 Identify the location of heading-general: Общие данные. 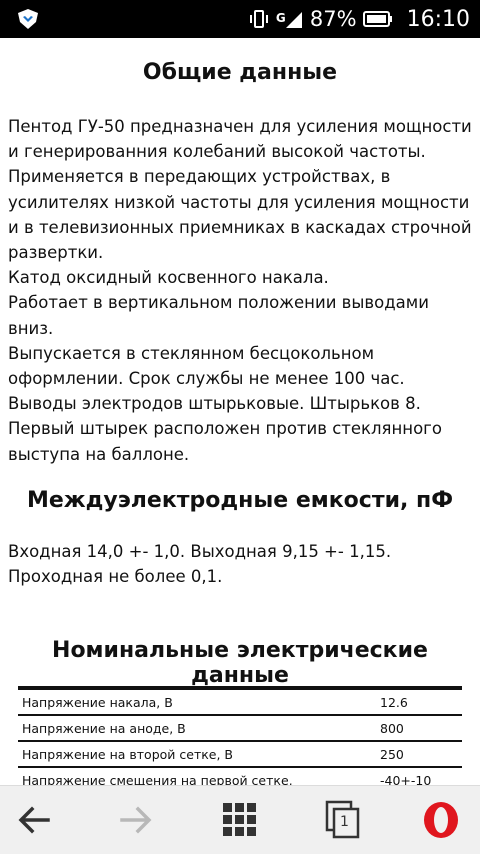
(240, 72).